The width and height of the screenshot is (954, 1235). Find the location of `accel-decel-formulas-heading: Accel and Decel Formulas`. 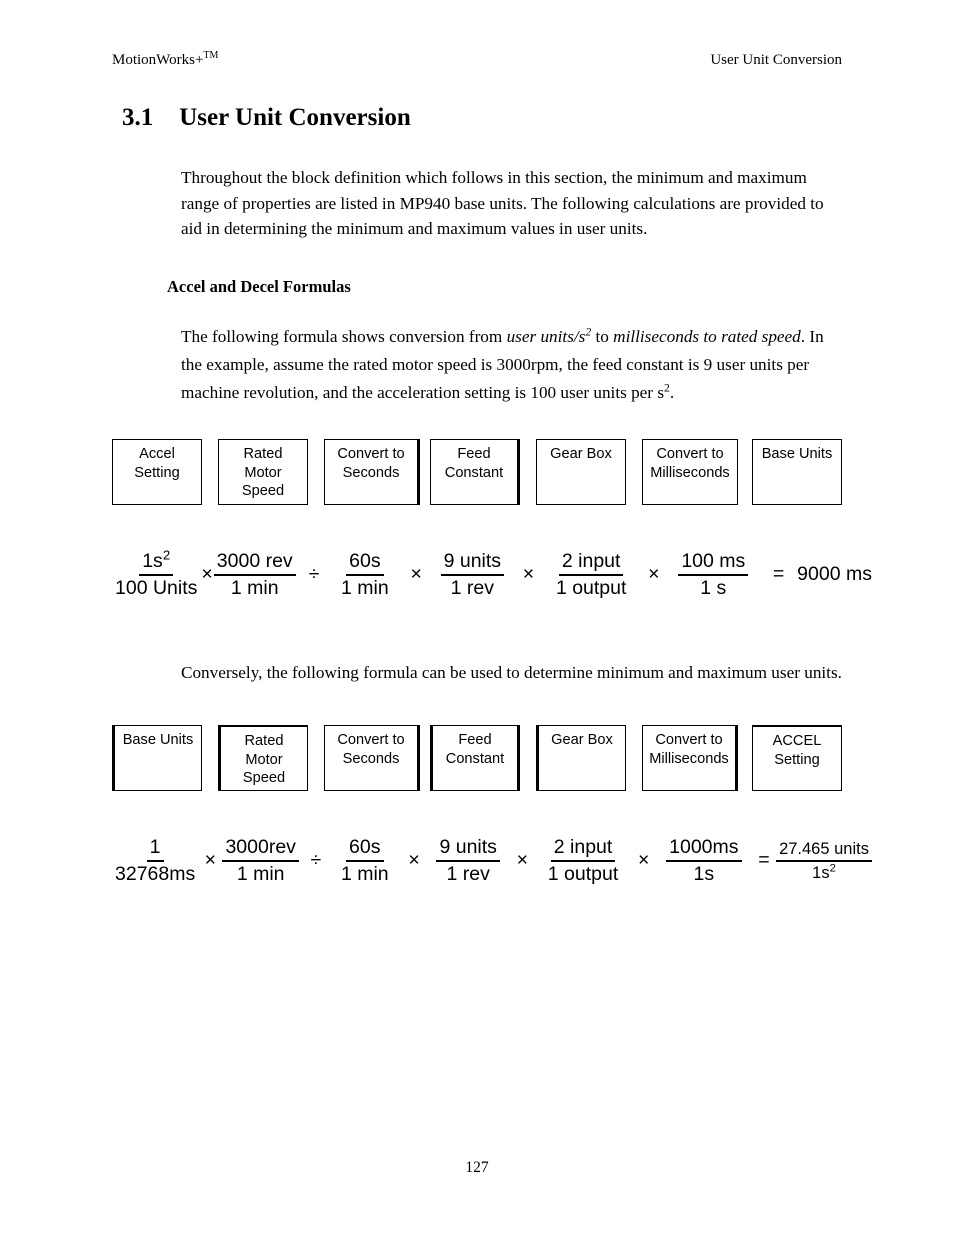

accel-decel-formulas-heading: Accel and Decel Formulas is located at coordinates (259, 286).